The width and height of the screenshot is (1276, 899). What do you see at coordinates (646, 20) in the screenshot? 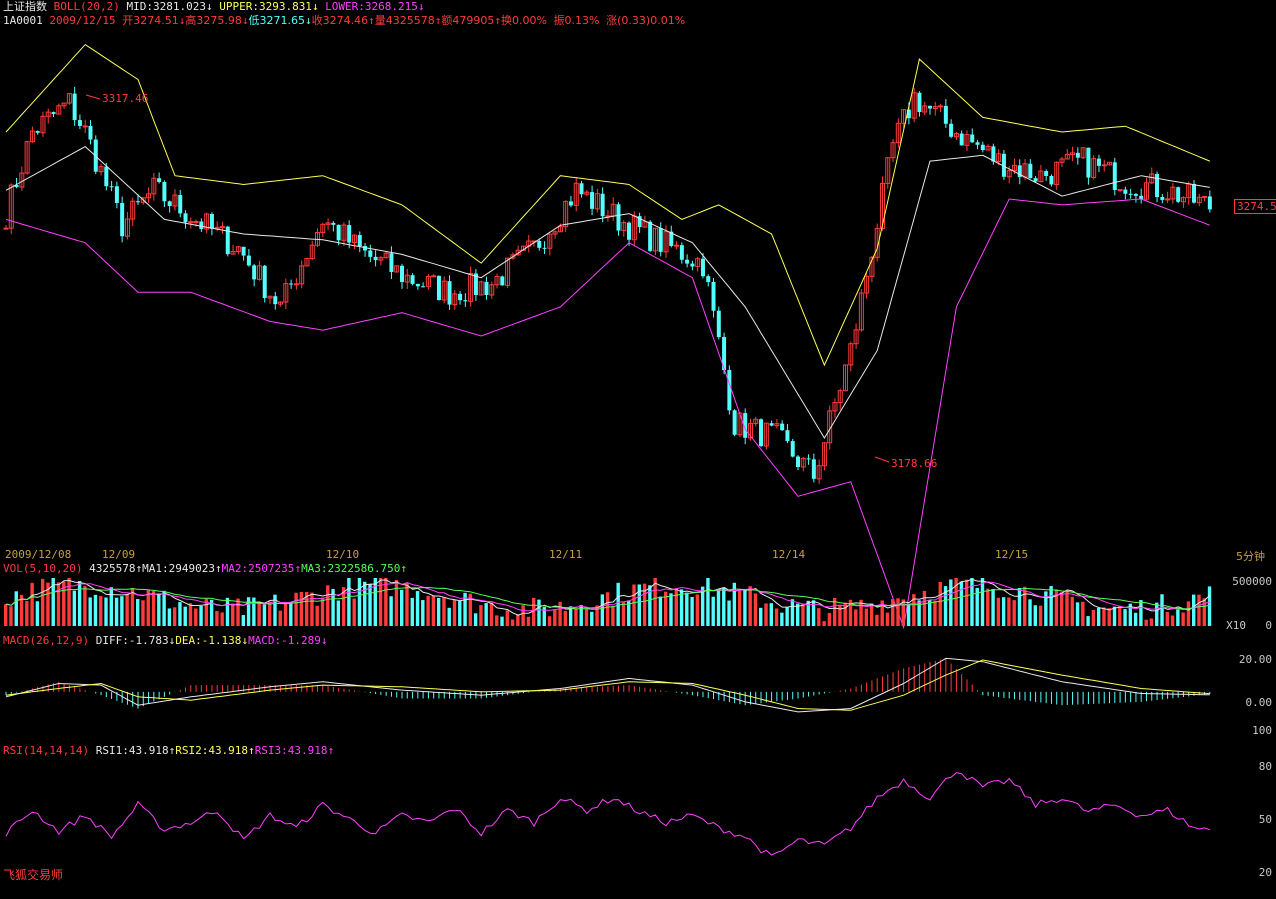
I see `quote-change: 涨(0.33)0.01%` at bounding box center [646, 20].